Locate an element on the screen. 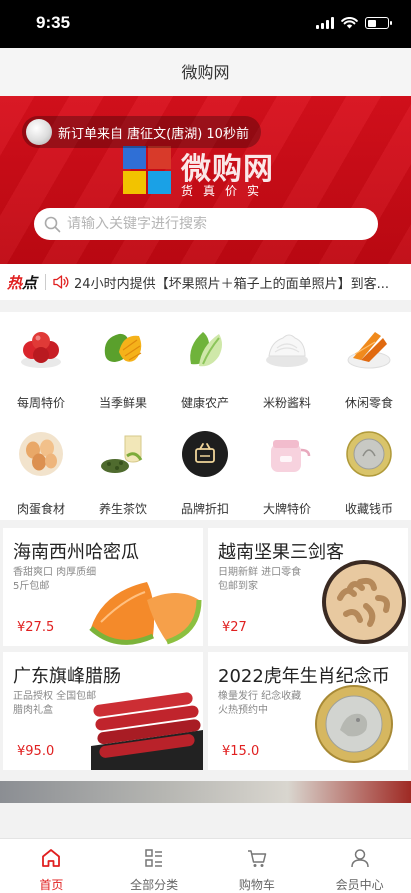 The height and width of the screenshot is (893, 411). promo-photo-strip is located at coordinates (205, 792).